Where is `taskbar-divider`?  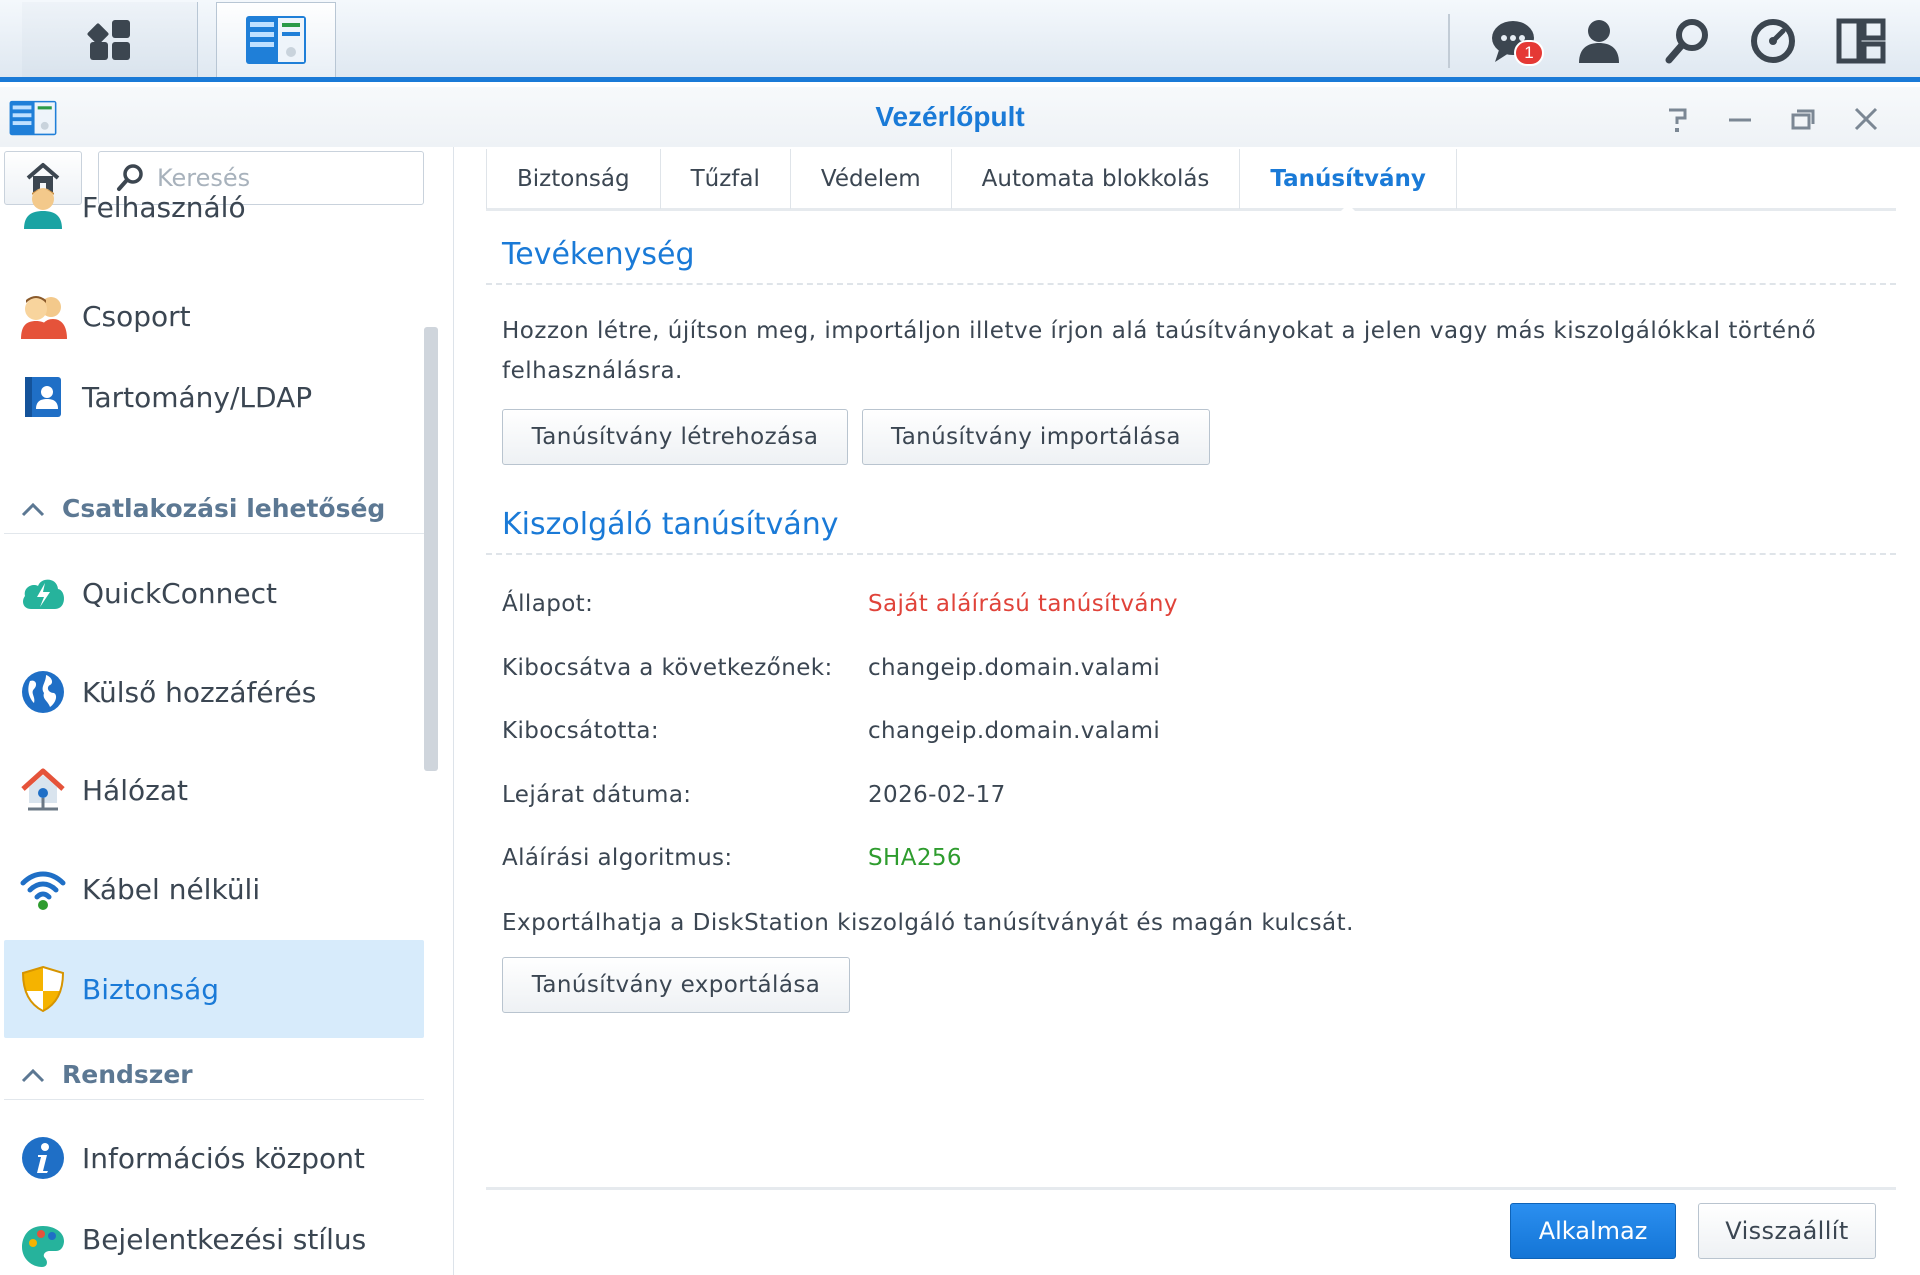
taskbar-divider is located at coordinates (1449, 41).